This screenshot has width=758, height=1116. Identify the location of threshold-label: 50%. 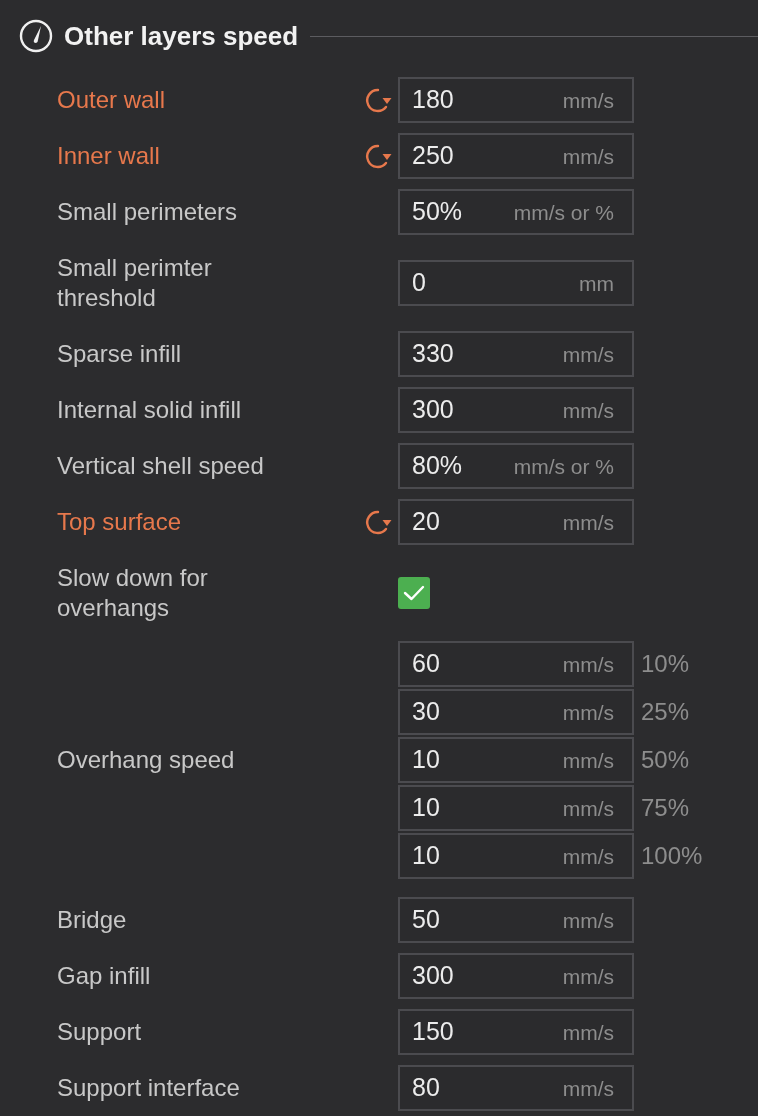
(665, 760).